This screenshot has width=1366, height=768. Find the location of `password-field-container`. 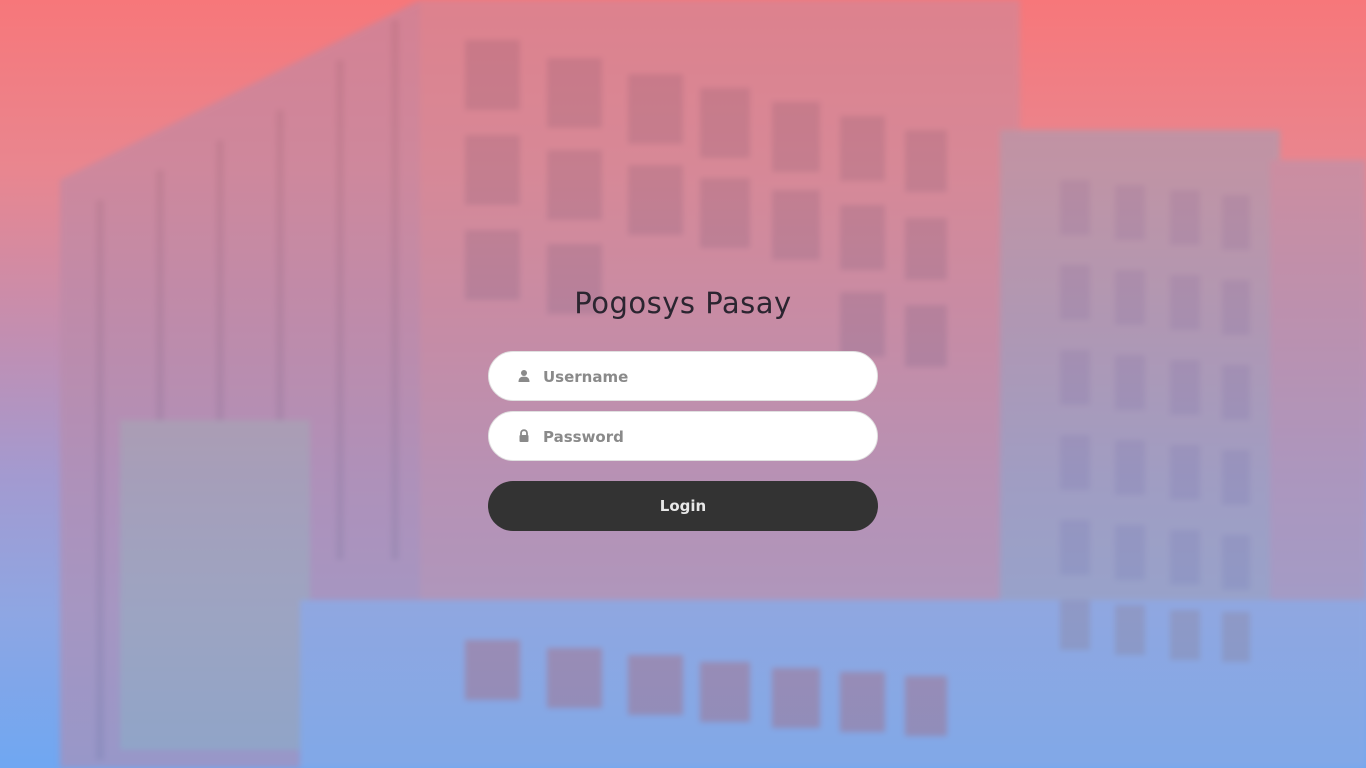

password-field-container is located at coordinates (683, 436).